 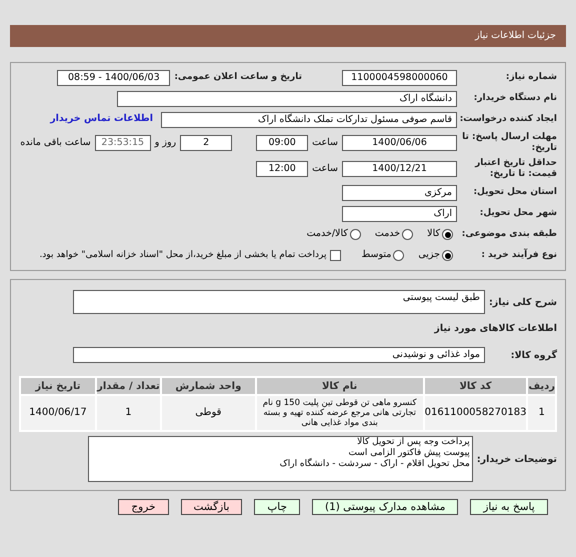 What do you see at coordinates (101, 119) in the screenshot?
I see `buyer-contact-link: اطلاعات تماس خریدار` at bounding box center [101, 119].